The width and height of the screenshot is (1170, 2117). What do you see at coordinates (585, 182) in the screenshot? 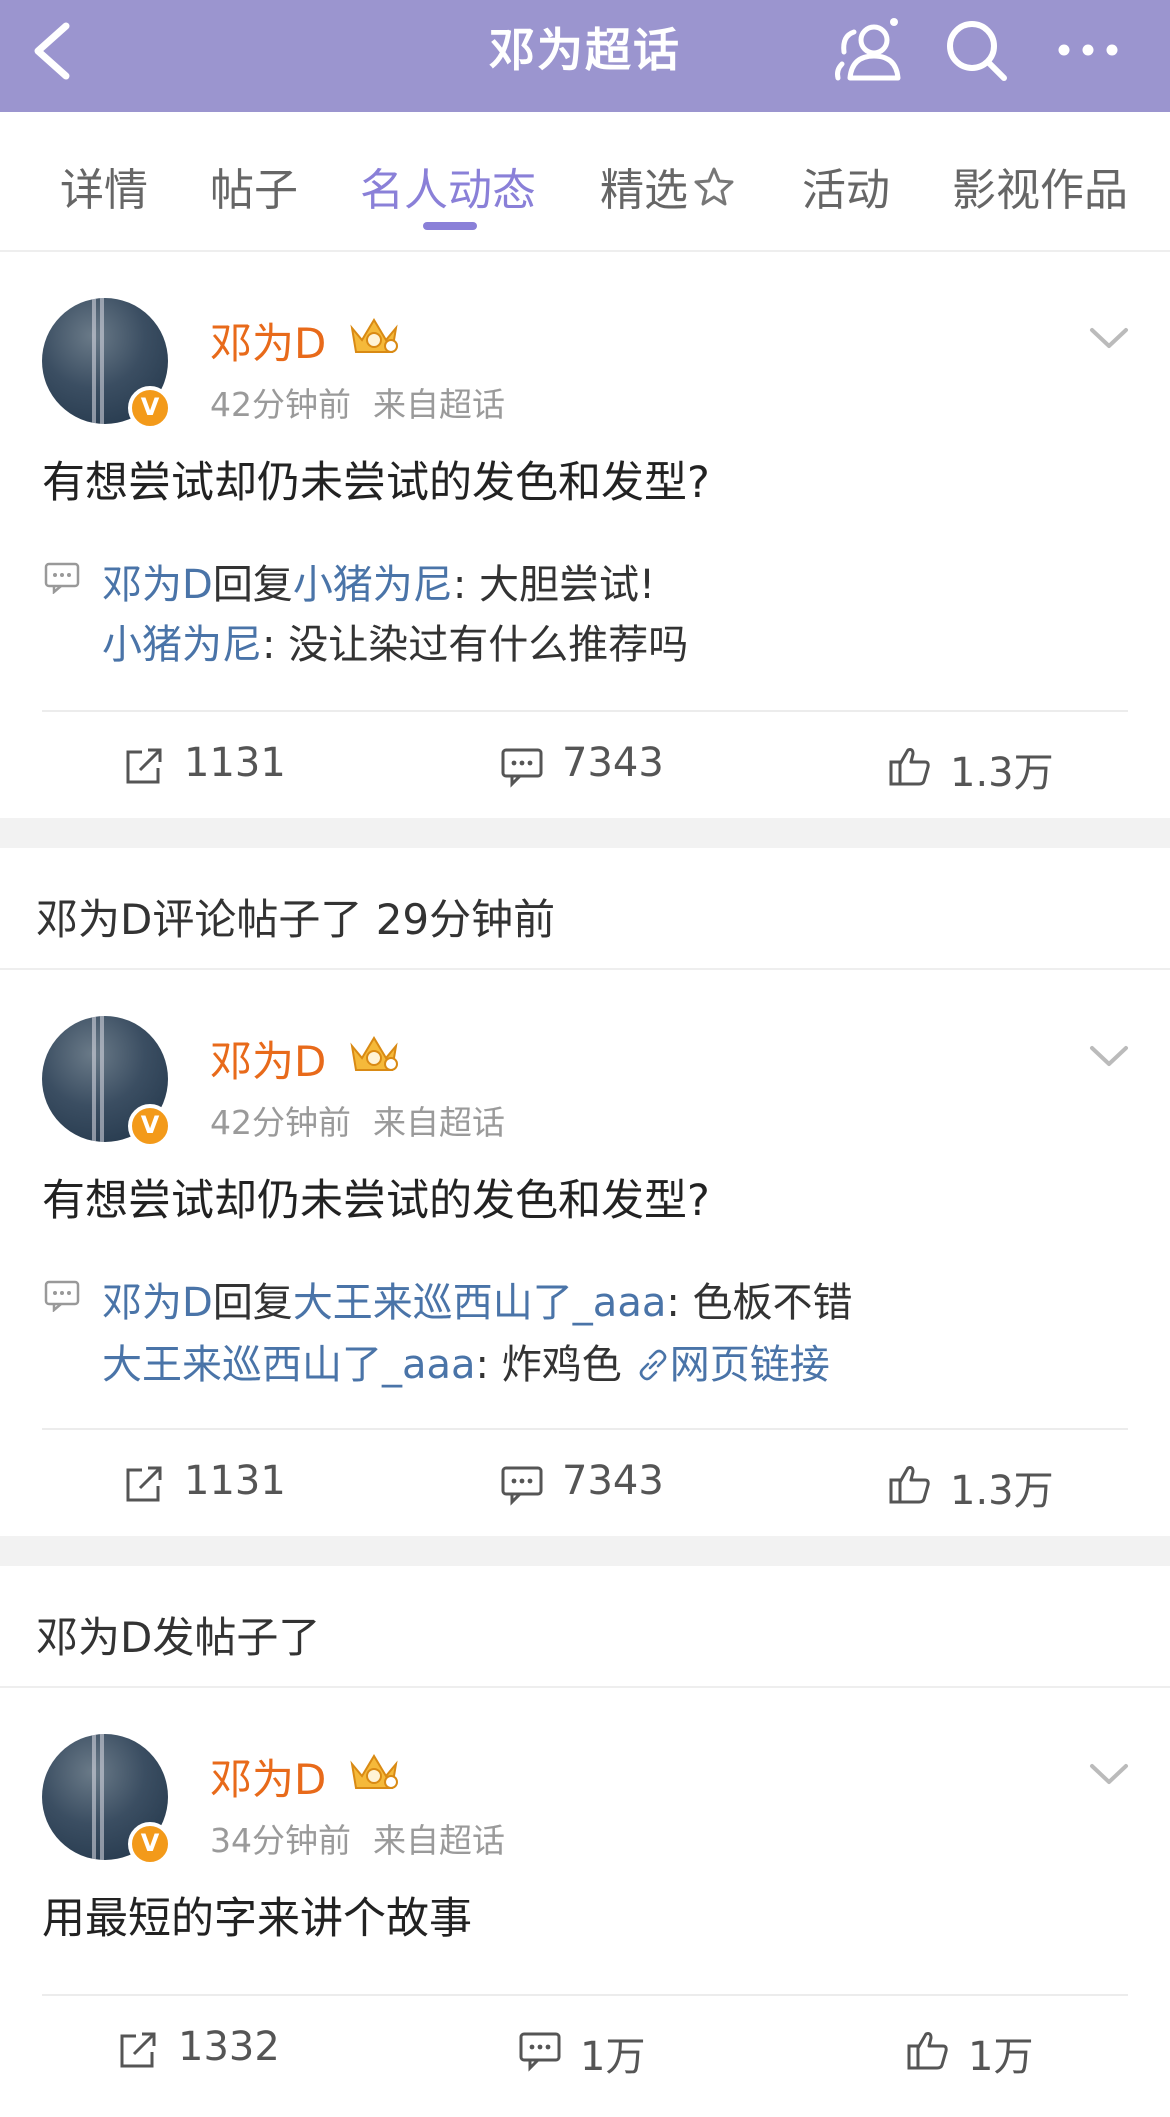
I see `tab-bar: 详情 帖子 名人动态 精选 活动 影视作品` at bounding box center [585, 182].